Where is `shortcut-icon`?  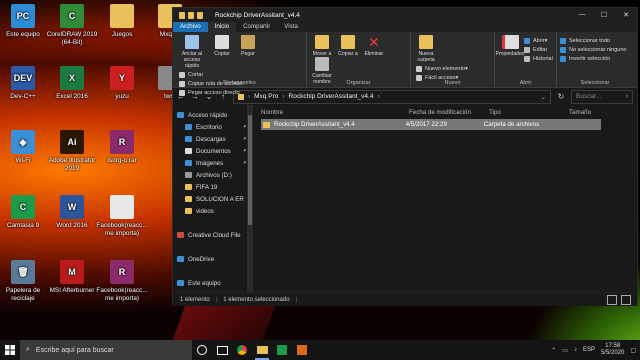
shortcut-icon is located at coordinates (182, 92).